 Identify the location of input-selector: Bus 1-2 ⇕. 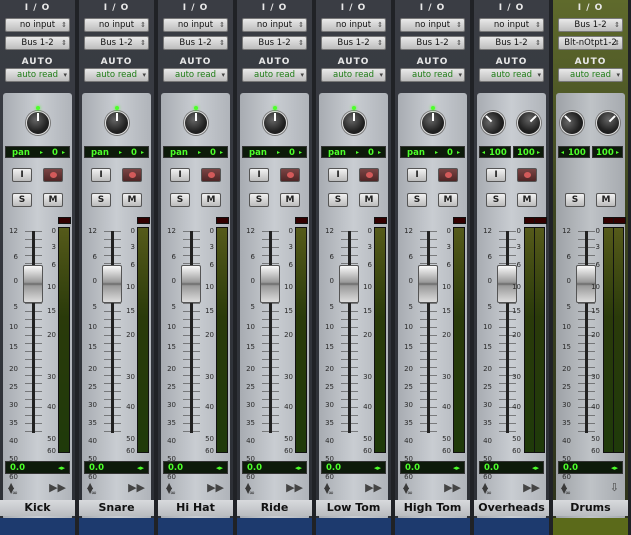
(590, 25).